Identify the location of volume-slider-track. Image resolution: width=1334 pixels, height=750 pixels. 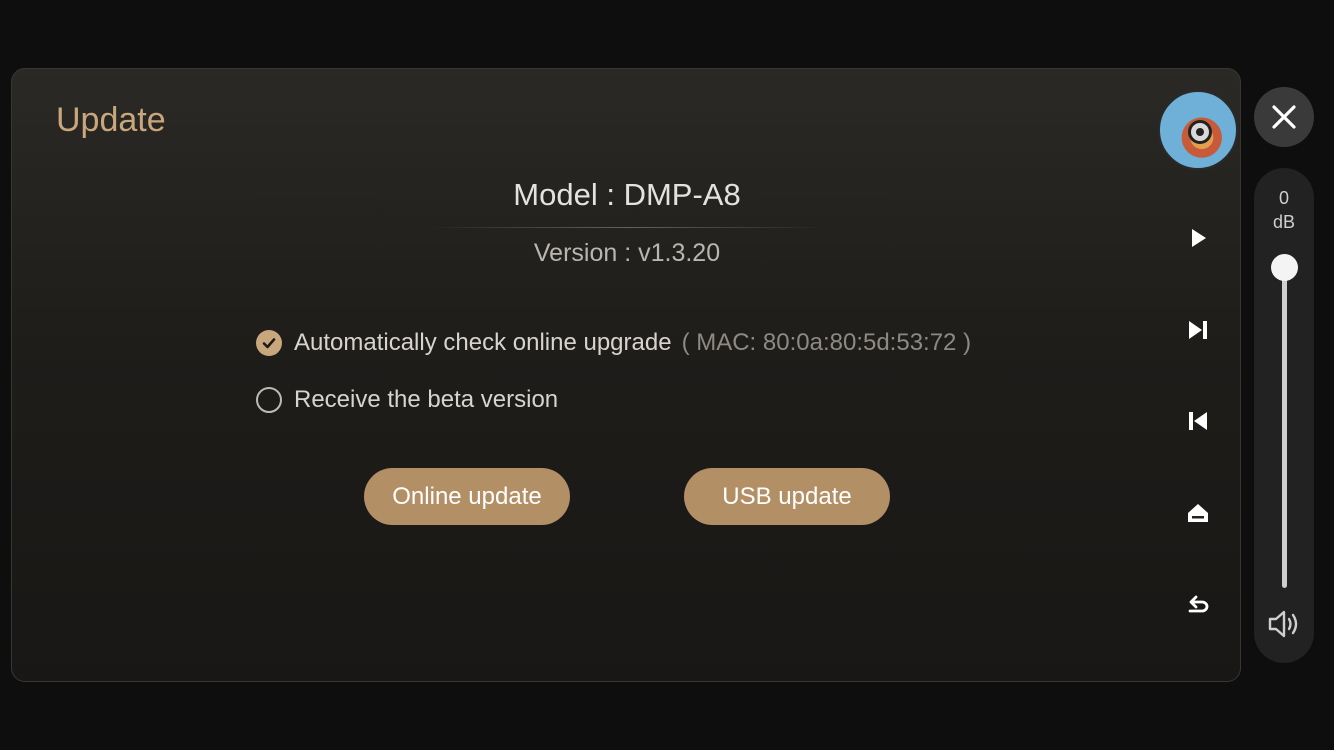
(1284, 428).